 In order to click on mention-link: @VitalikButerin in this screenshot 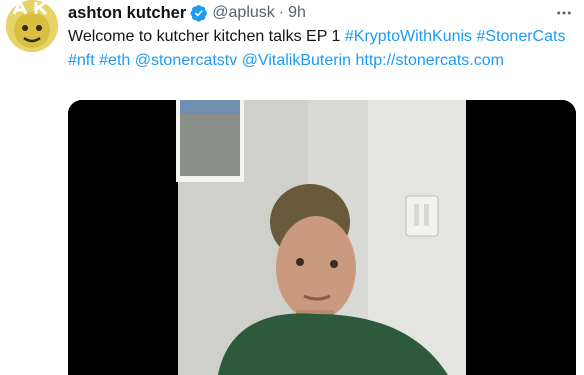, I will do `click(296, 60)`.